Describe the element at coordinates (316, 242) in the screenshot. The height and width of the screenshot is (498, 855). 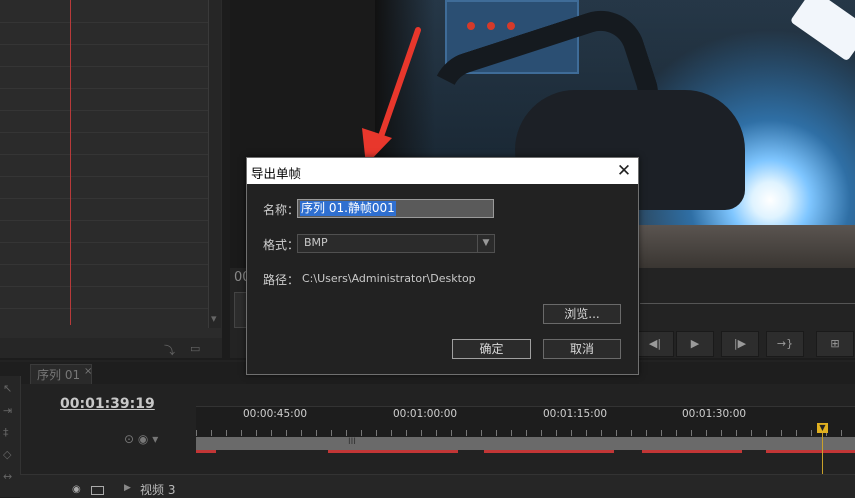
I see `format-value: BMP` at that location.